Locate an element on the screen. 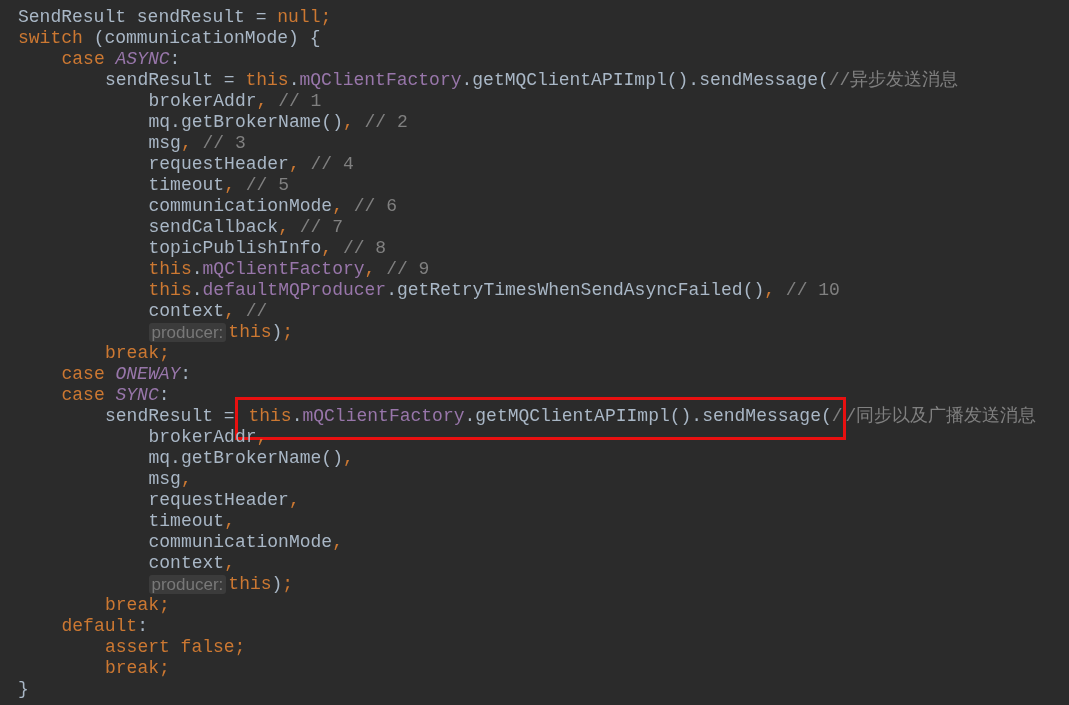 Image resolution: width=1069 pixels, height=705 pixels. code-text: } is located at coordinates (23, 689).